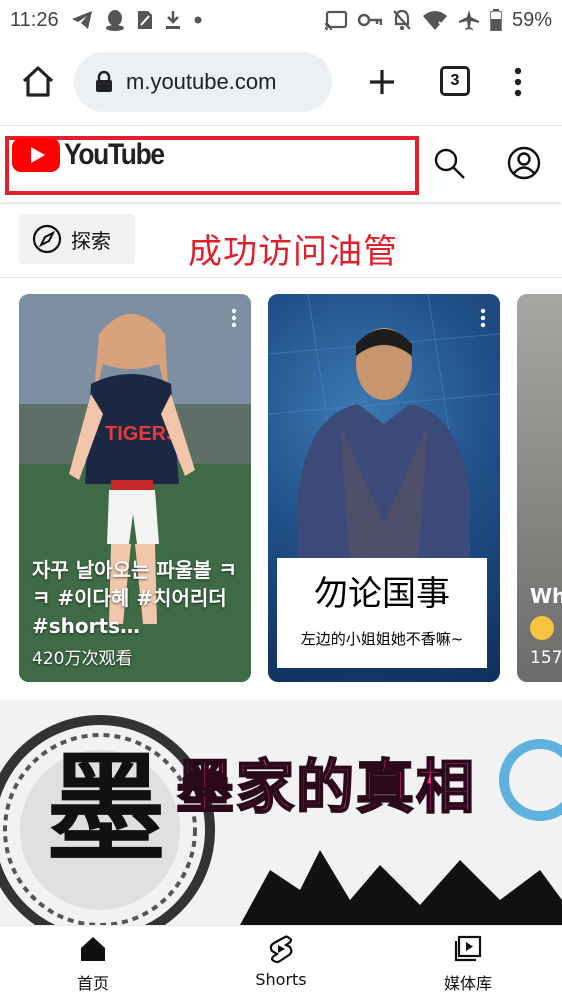 Image resolution: width=562 pixels, height=1000 pixels. What do you see at coordinates (546, 596) in the screenshot?
I see `short-title: Wh` at bounding box center [546, 596].